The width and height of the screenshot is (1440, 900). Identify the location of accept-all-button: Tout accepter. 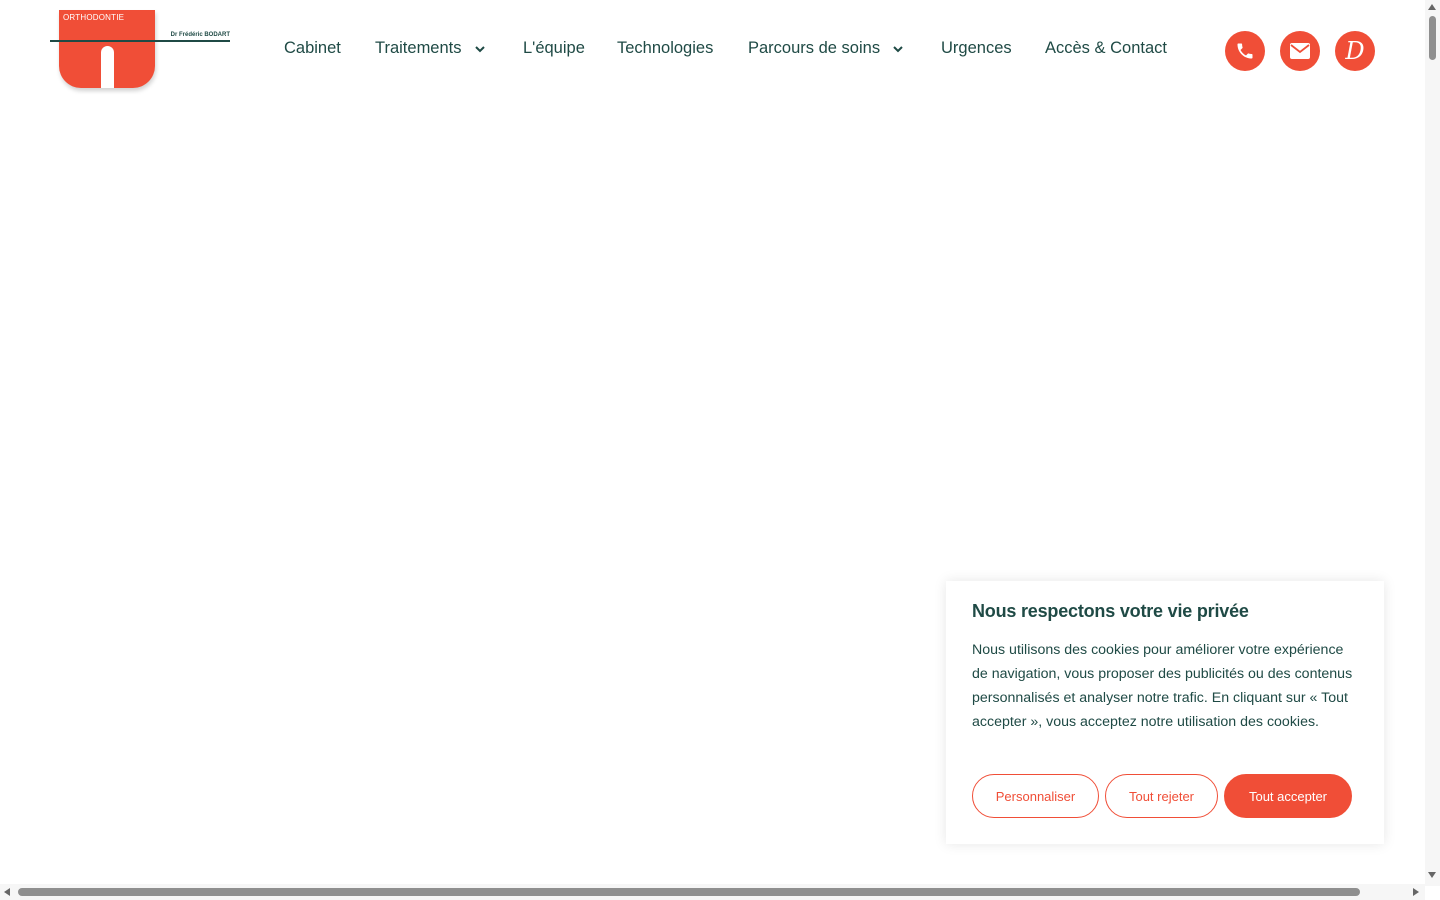
(1288, 796).